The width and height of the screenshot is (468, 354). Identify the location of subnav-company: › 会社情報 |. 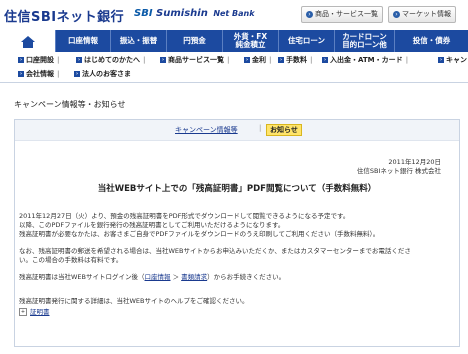
(39, 74).